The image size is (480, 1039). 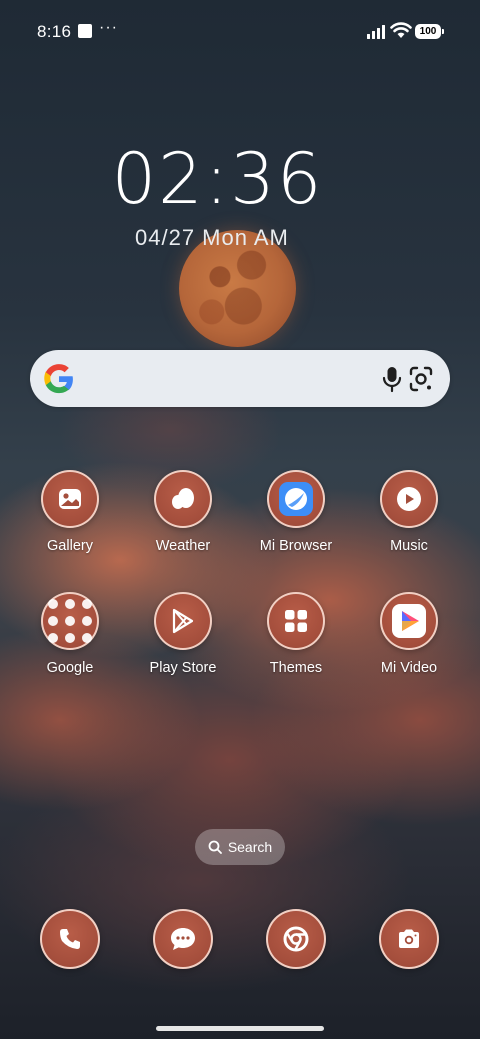 I want to click on app-themes: Themes, so click(x=296, y=634).